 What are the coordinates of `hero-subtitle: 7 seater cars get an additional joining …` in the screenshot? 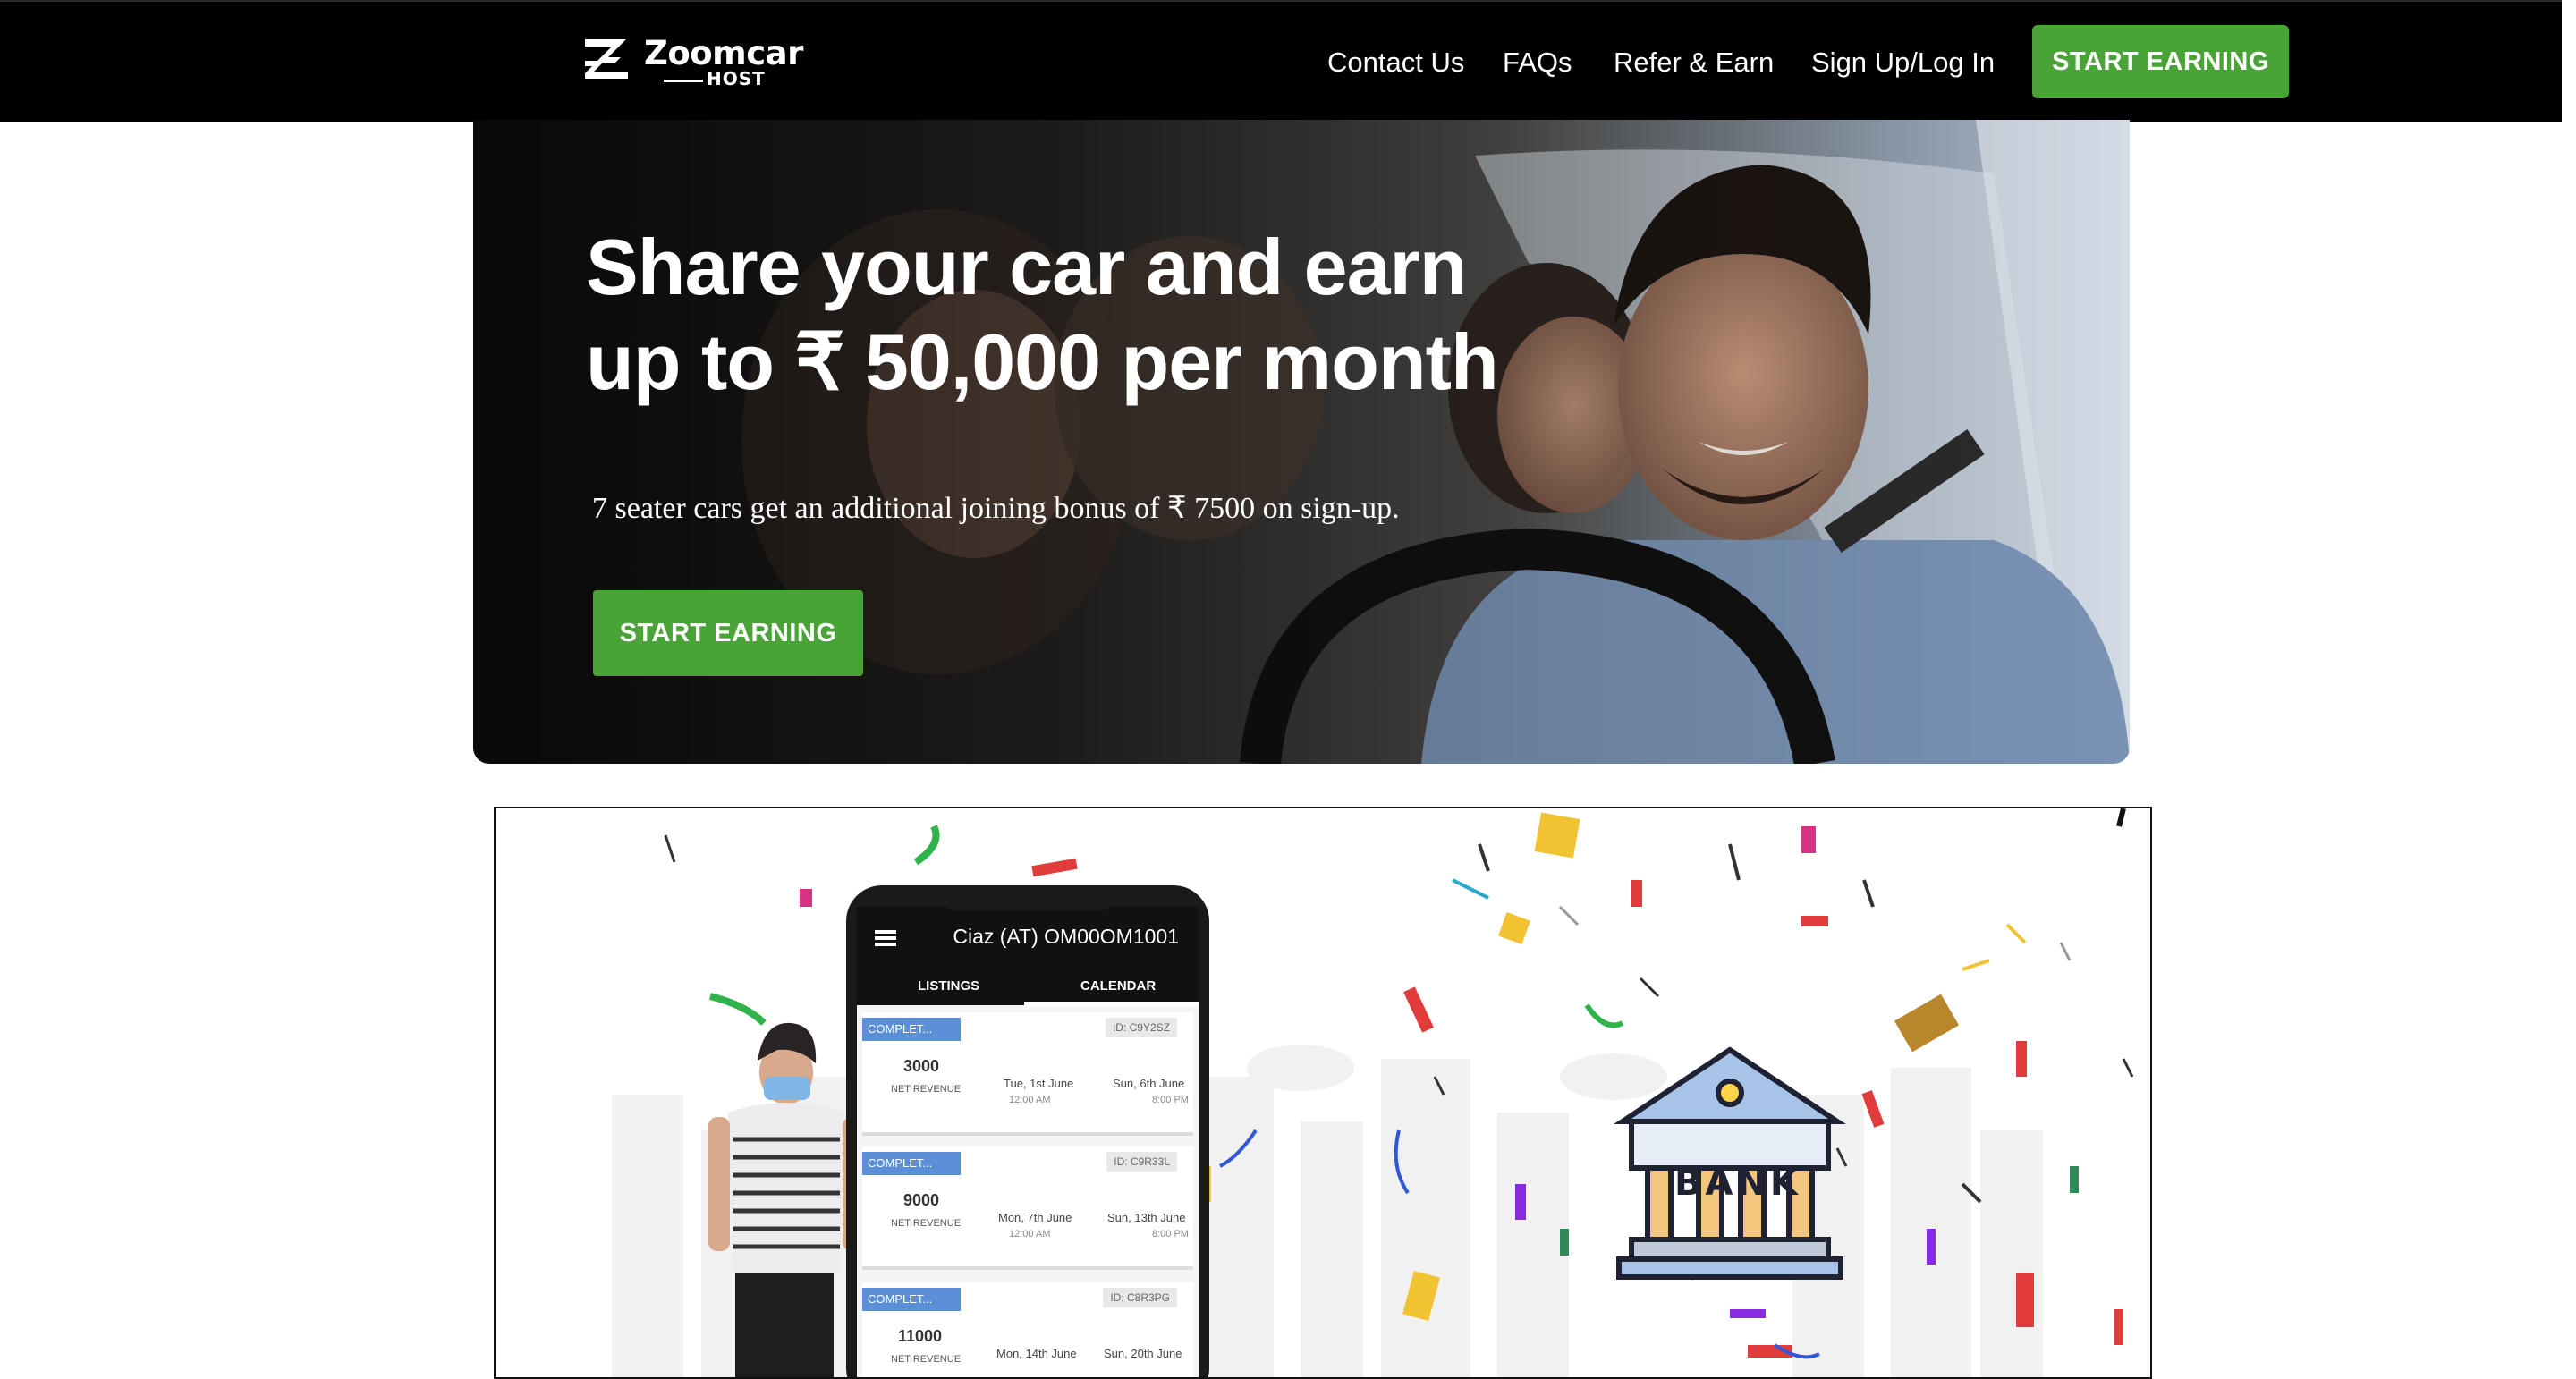 It's located at (996, 508).